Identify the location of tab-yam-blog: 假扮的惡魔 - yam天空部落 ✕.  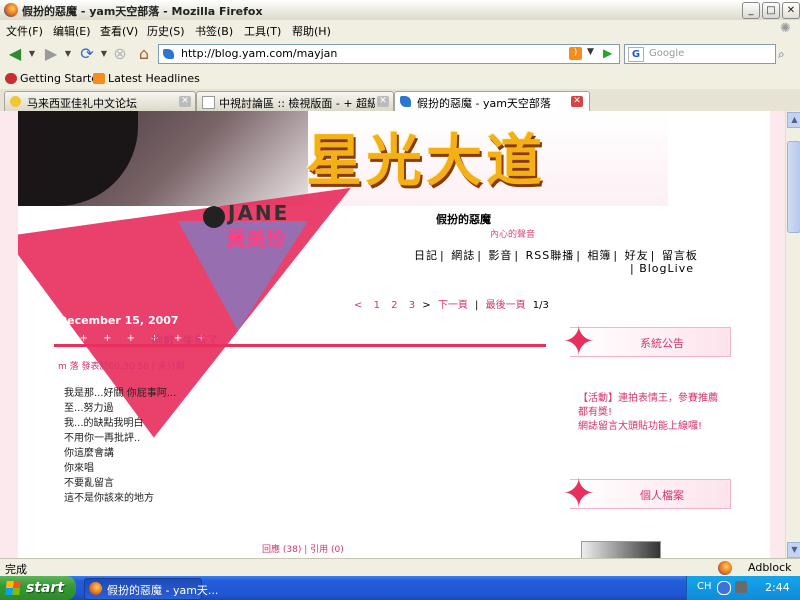
(492, 101).